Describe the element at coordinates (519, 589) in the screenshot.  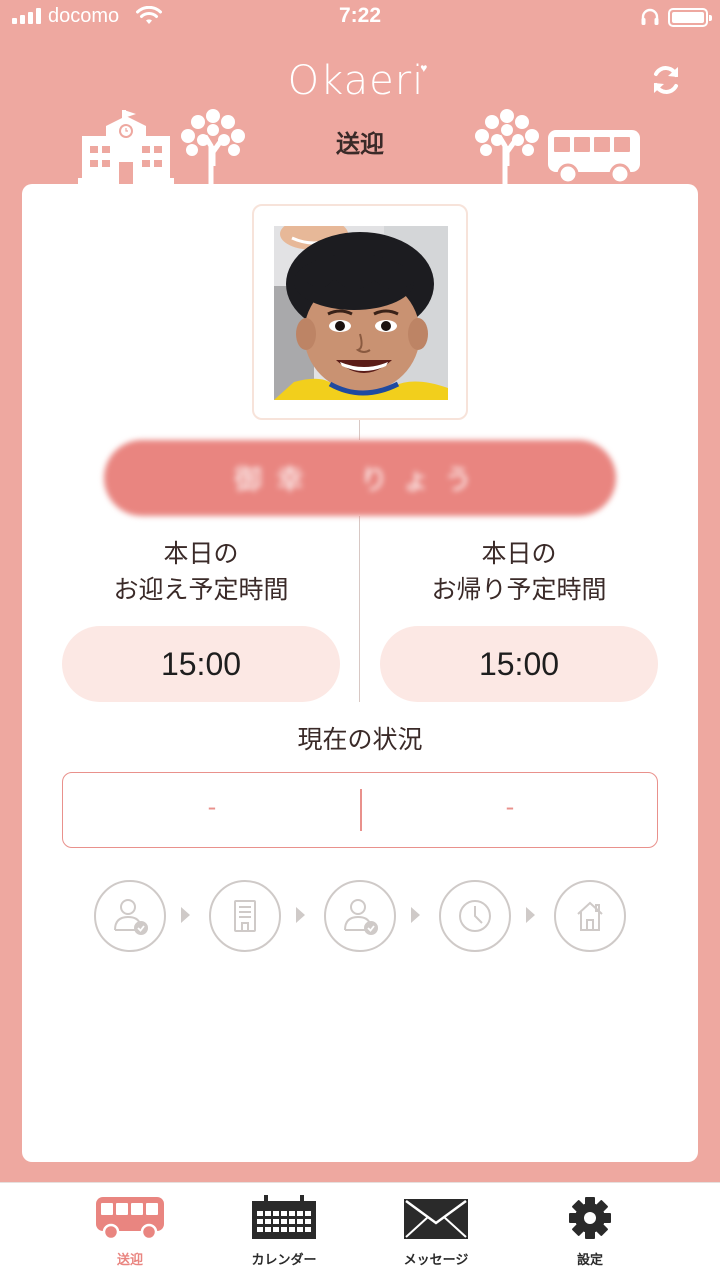
I see `return-label-line2: お帰り予定時間` at that location.